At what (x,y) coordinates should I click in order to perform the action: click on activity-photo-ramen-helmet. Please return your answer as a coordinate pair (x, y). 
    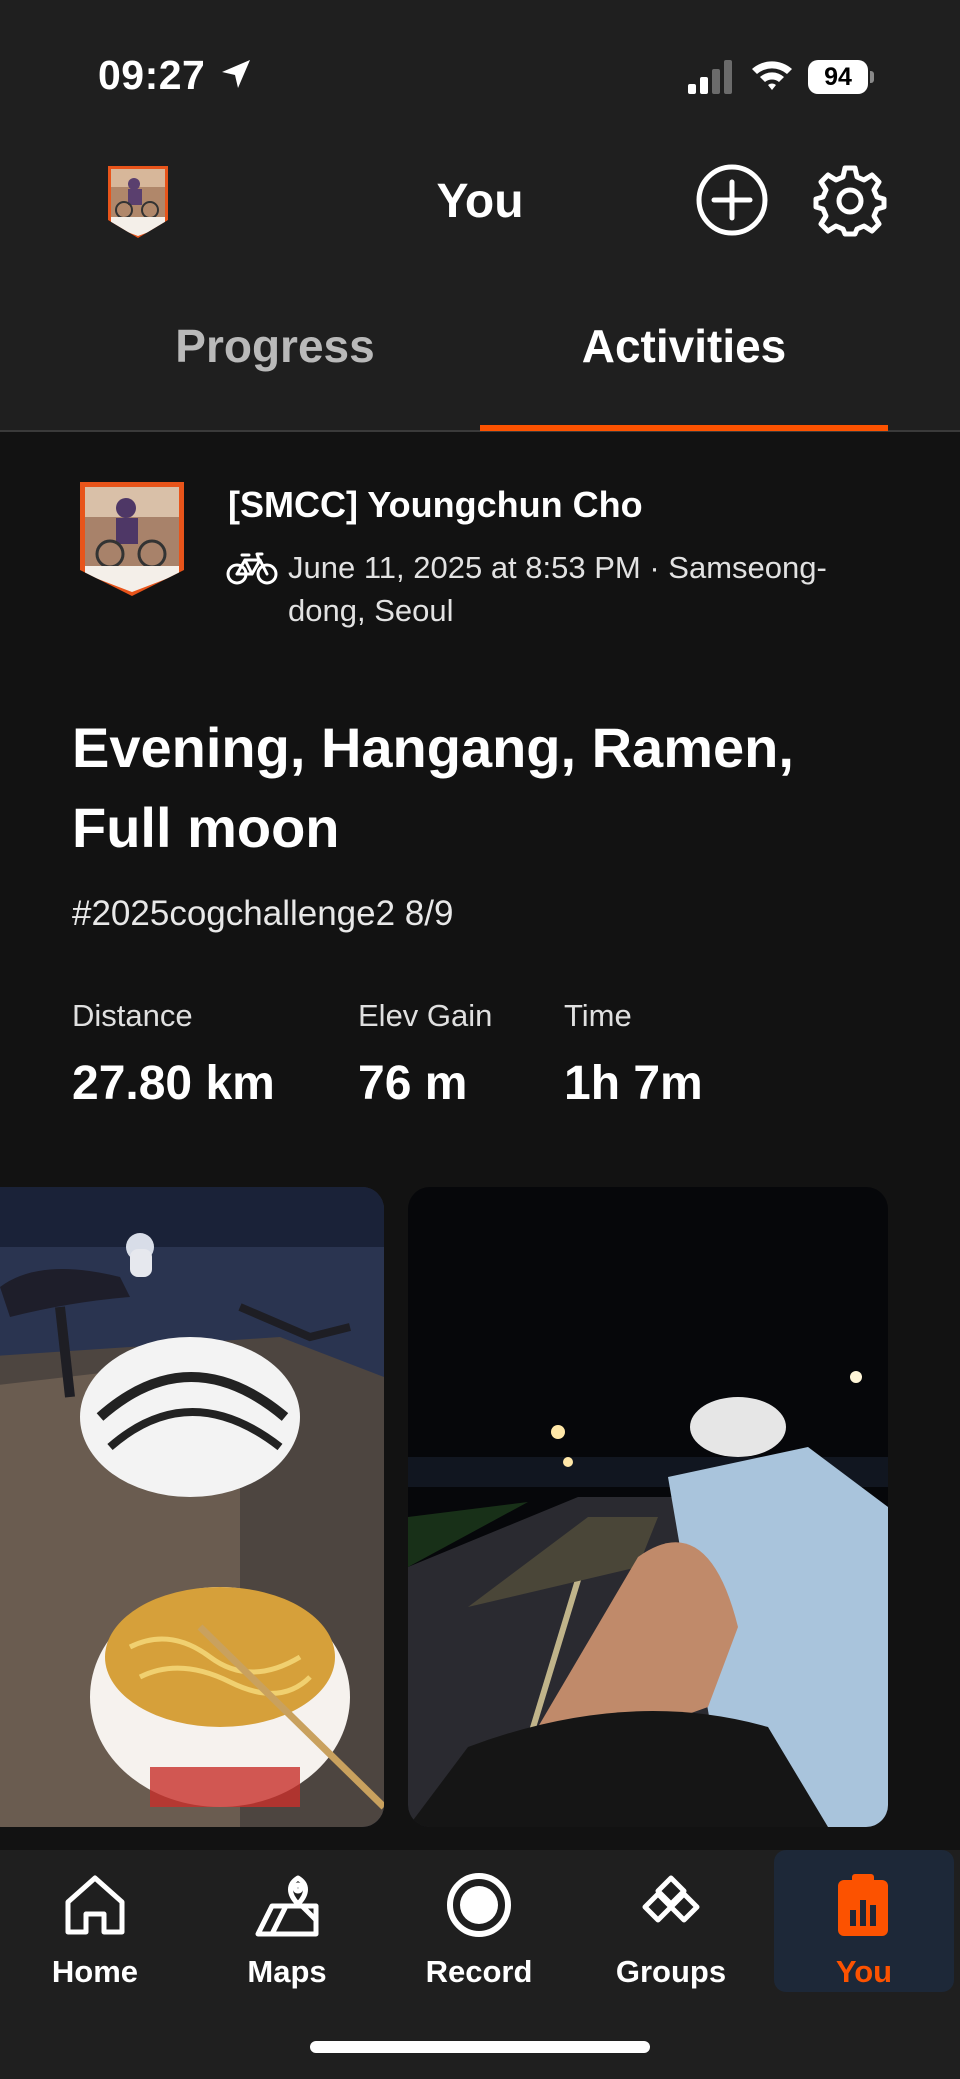
    Looking at the image, I should click on (192, 1507).